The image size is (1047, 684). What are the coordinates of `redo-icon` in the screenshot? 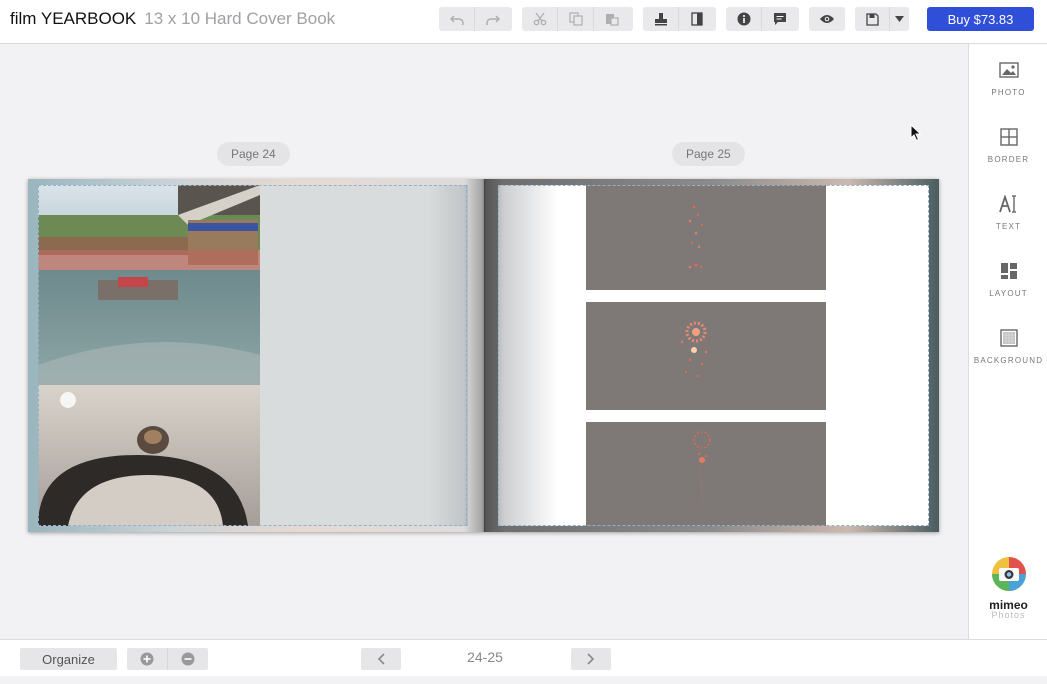 It's located at (493, 20).